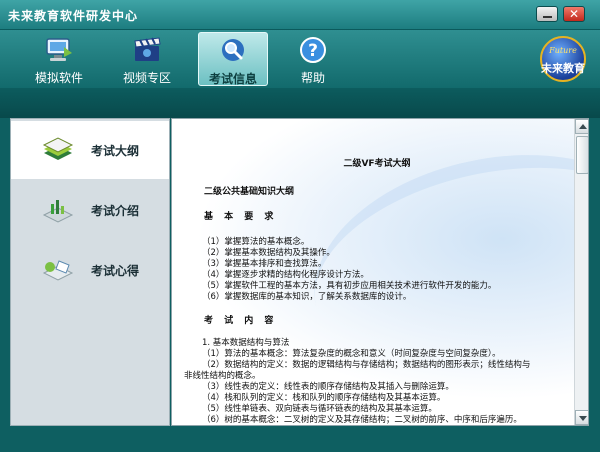  I want to click on document-subtitle: 二级公共基础知识大纲, so click(249, 192).